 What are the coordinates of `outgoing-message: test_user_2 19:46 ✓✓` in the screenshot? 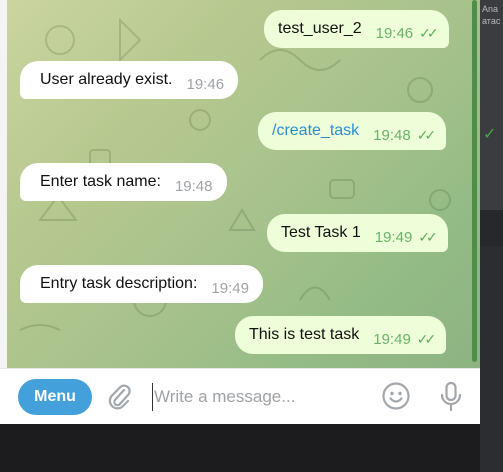 It's located at (356, 29).